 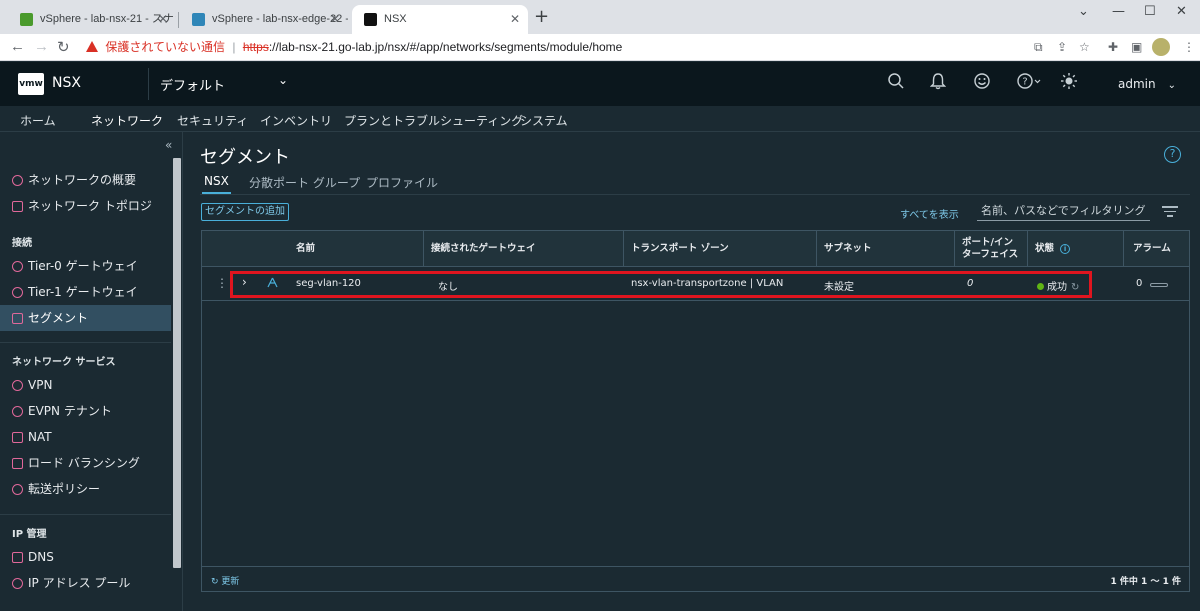 What do you see at coordinates (283, 80) in the screenshot?
I see `chevron-down-icon: ⌄` at bounding box center [283, 80].